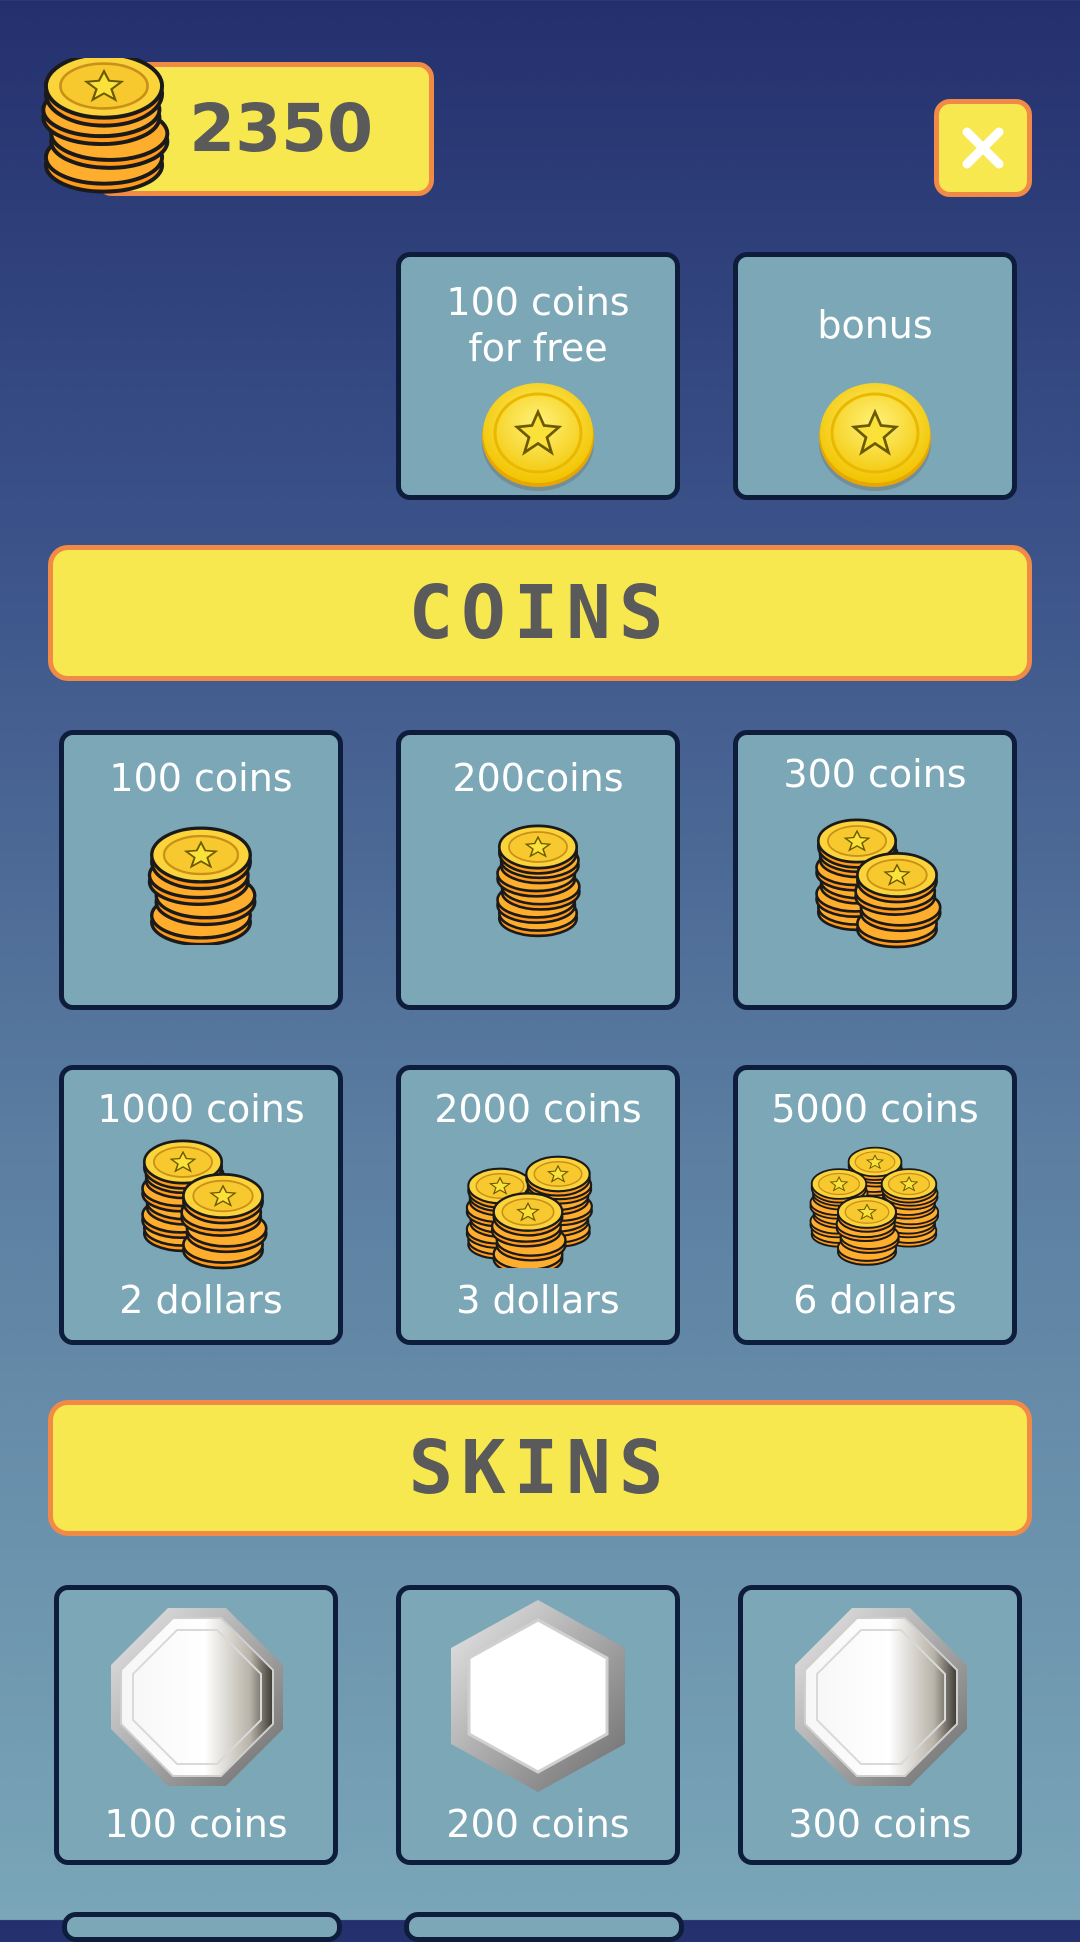 Image resolution: width=1080 pixels, height=1942 pixels. I want to click on coin-pack-label: 100 coins, so click(201, 778).